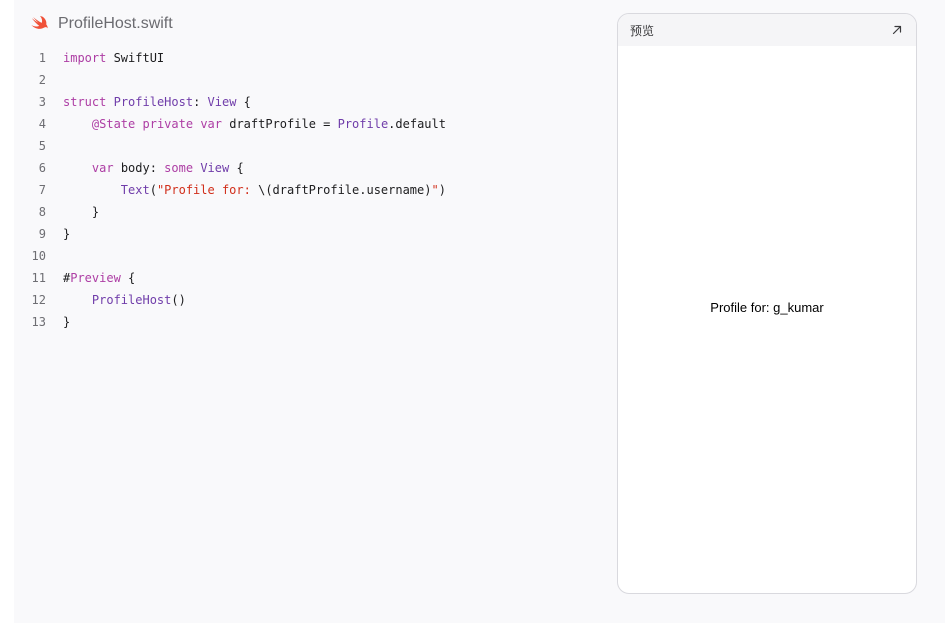 Image resolution: width=945 pixels, height=623 pixels. I want to click on code-token: Preview, so click(95, 278).